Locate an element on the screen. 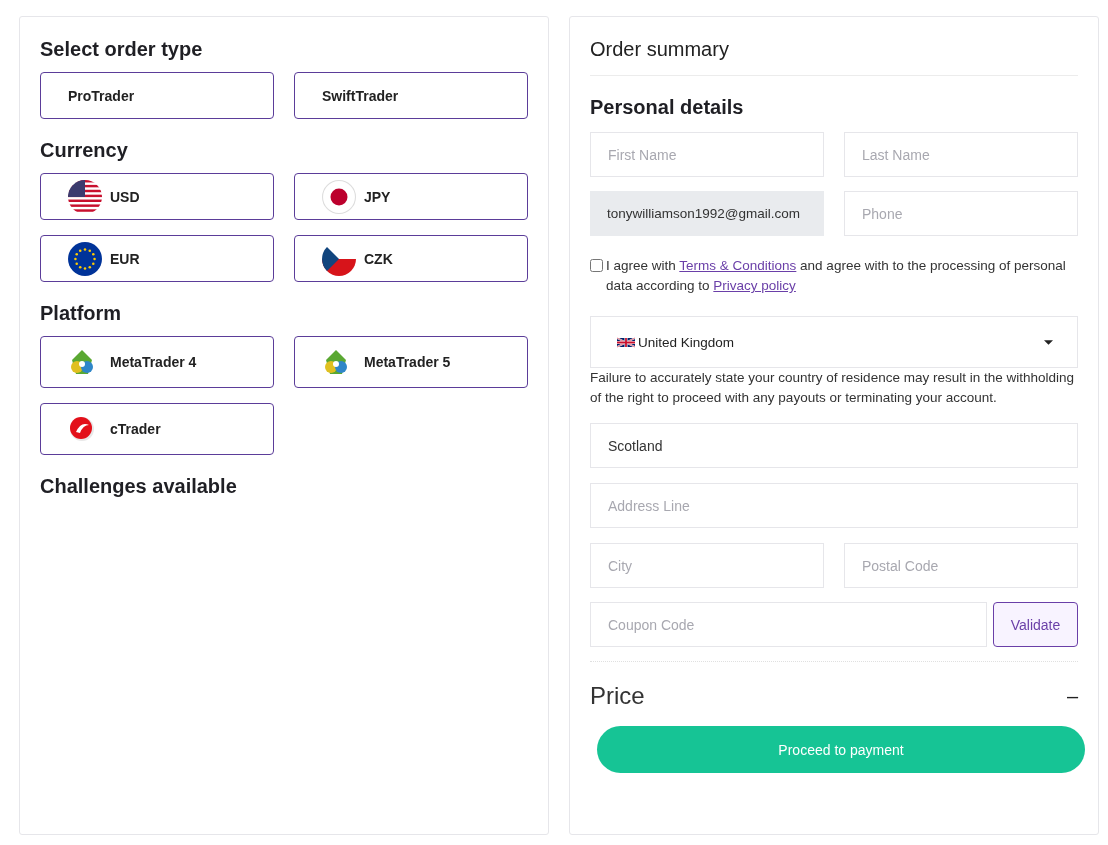  first-name-field: First Name is located at coordinates (707, 154).